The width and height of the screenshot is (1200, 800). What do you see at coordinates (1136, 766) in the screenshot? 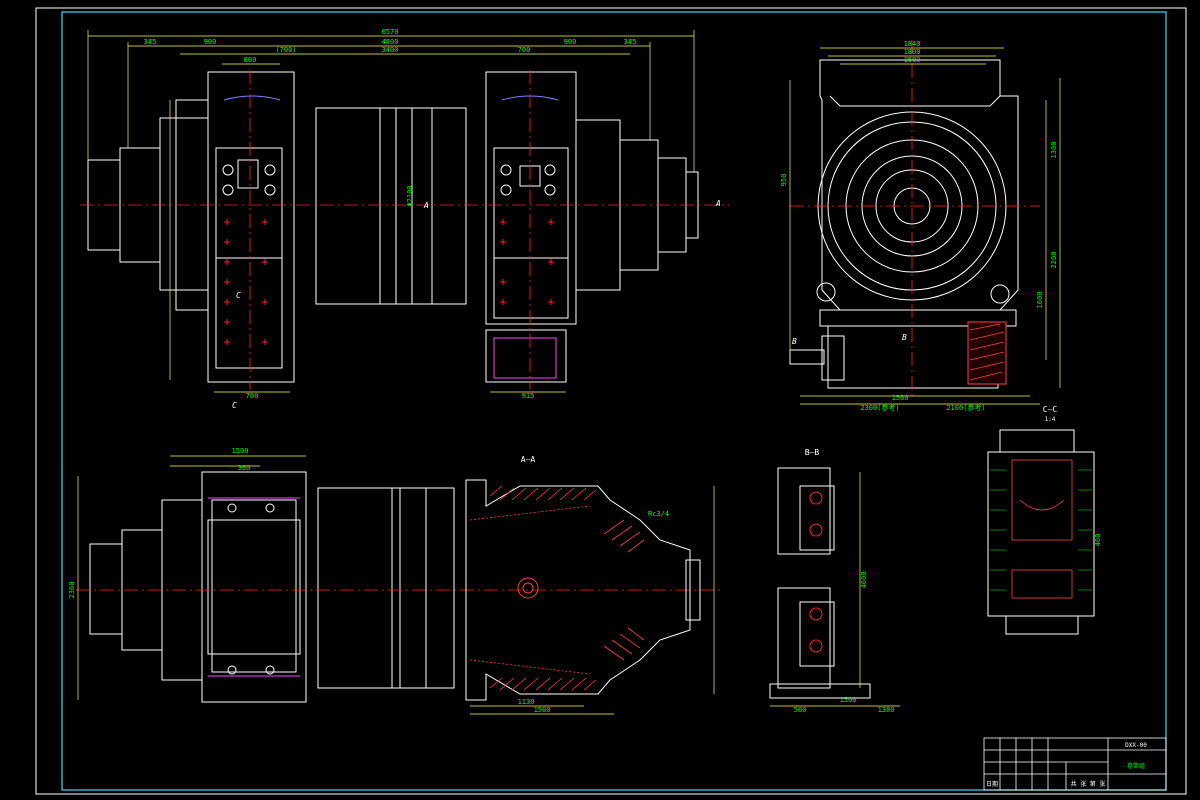
I see `drawing-name: 卷筒组` at bounding box center [1136, 766].